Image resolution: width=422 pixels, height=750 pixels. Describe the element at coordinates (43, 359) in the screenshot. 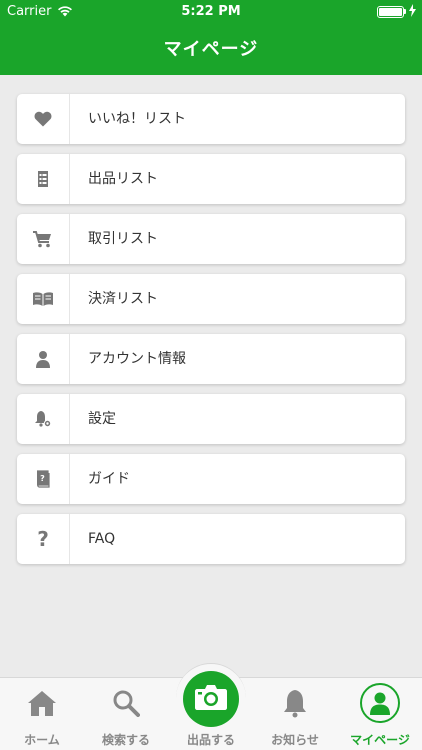

I see `person-icon` at that location.